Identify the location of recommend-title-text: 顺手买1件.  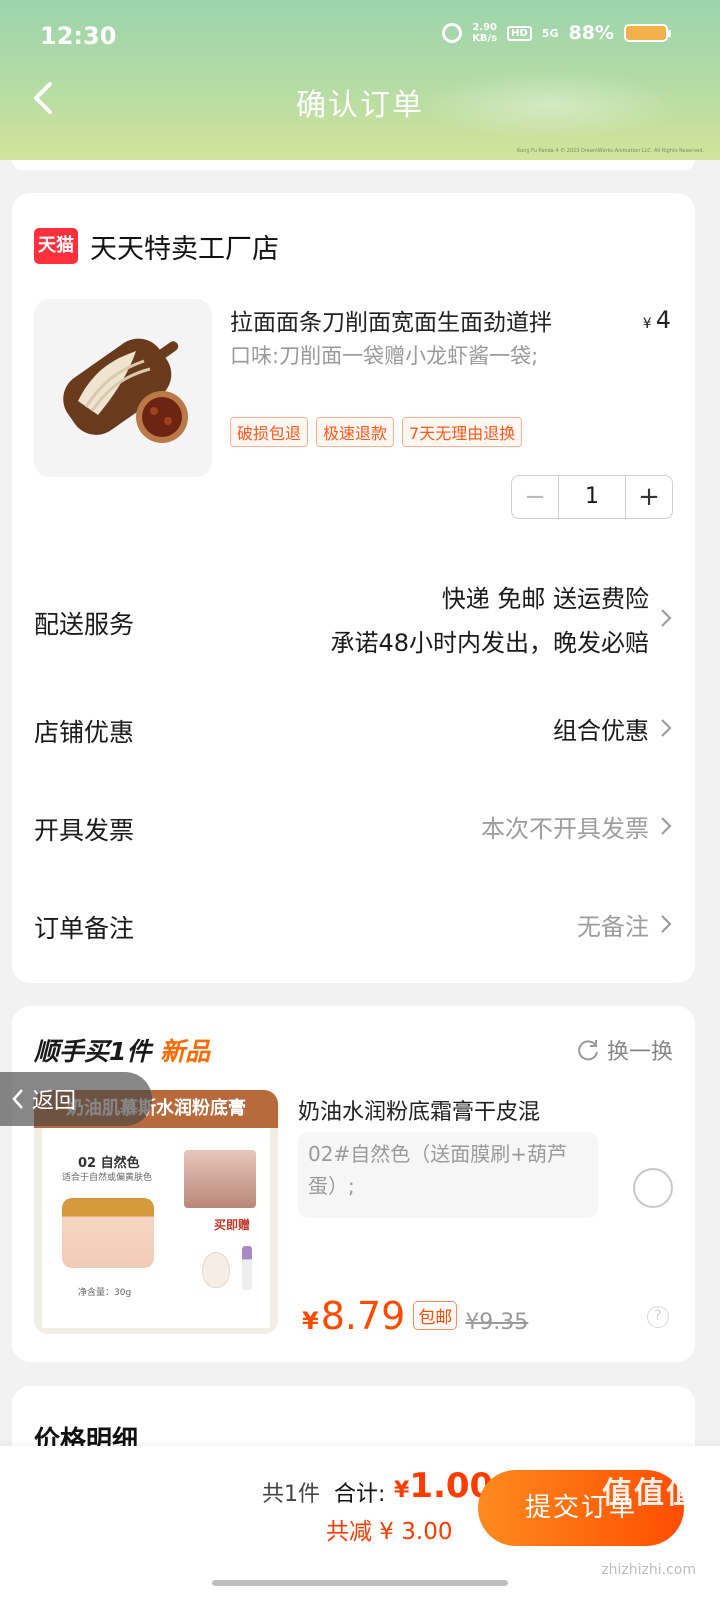
(93, 1051).